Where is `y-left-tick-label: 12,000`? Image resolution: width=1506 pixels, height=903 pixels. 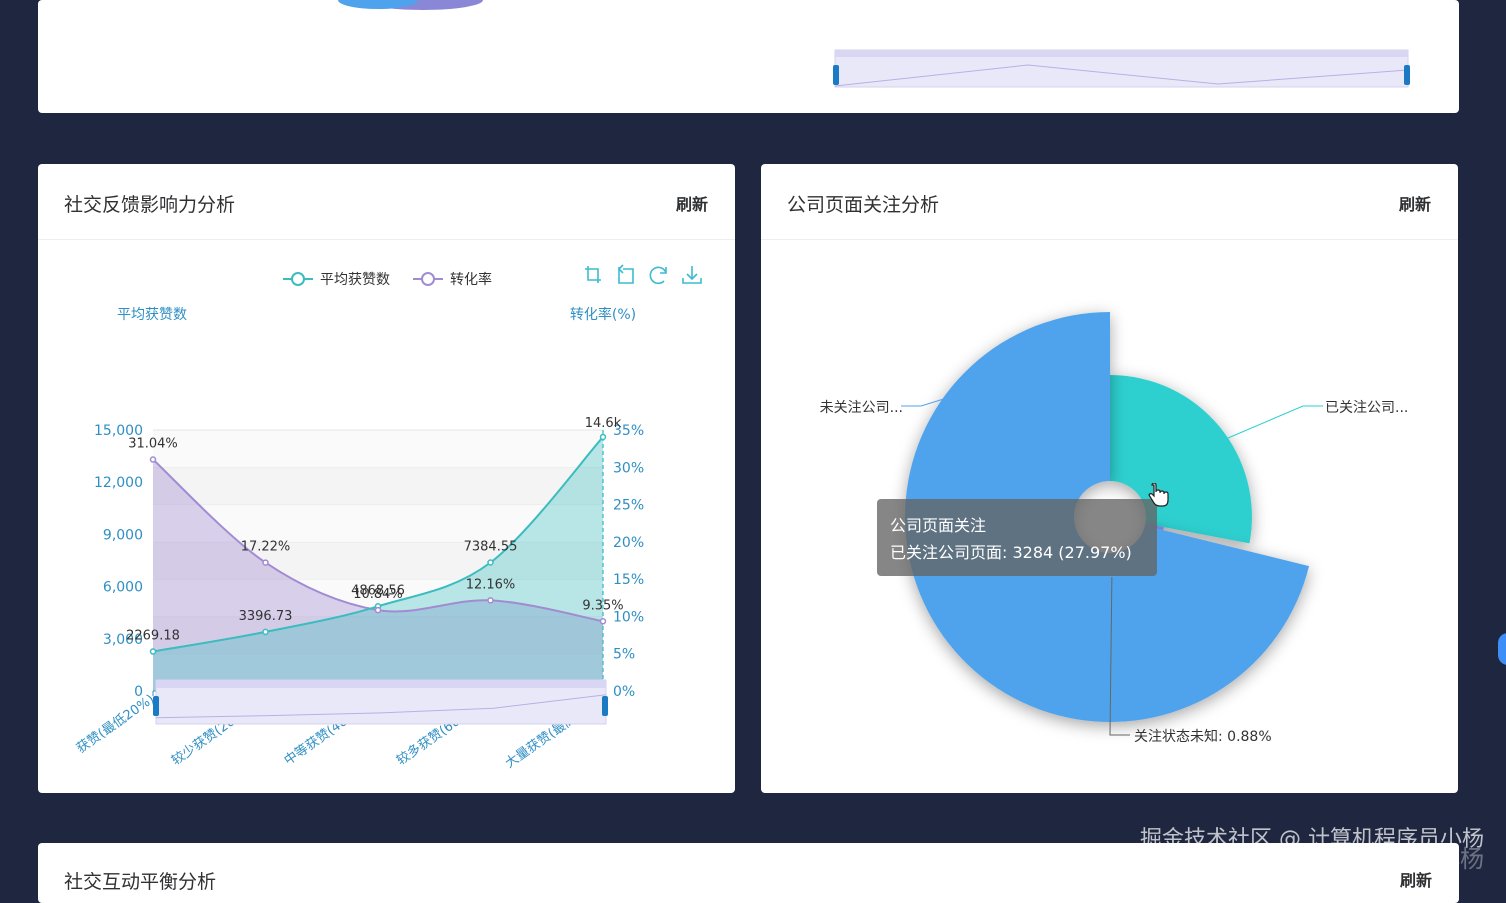
y-left-tick-label: 12,000 is located at coordinates (118, 483).